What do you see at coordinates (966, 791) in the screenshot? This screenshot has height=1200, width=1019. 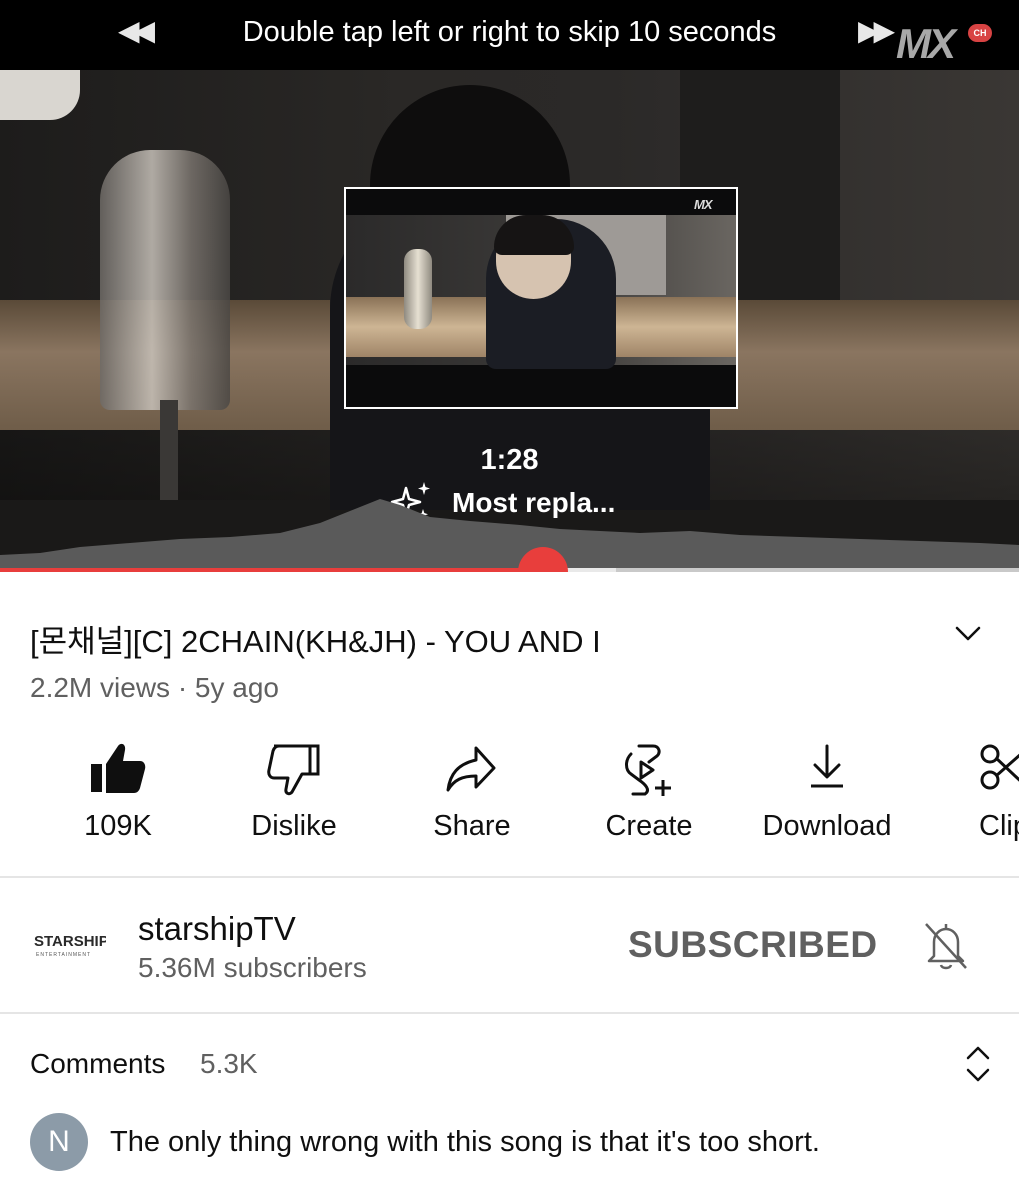 I see `clip-button: Clip` at bounding box center [966, 791].